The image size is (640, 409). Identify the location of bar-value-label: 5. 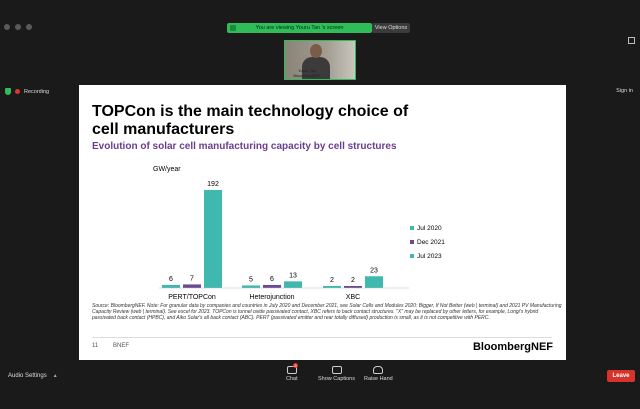
(251, 279).